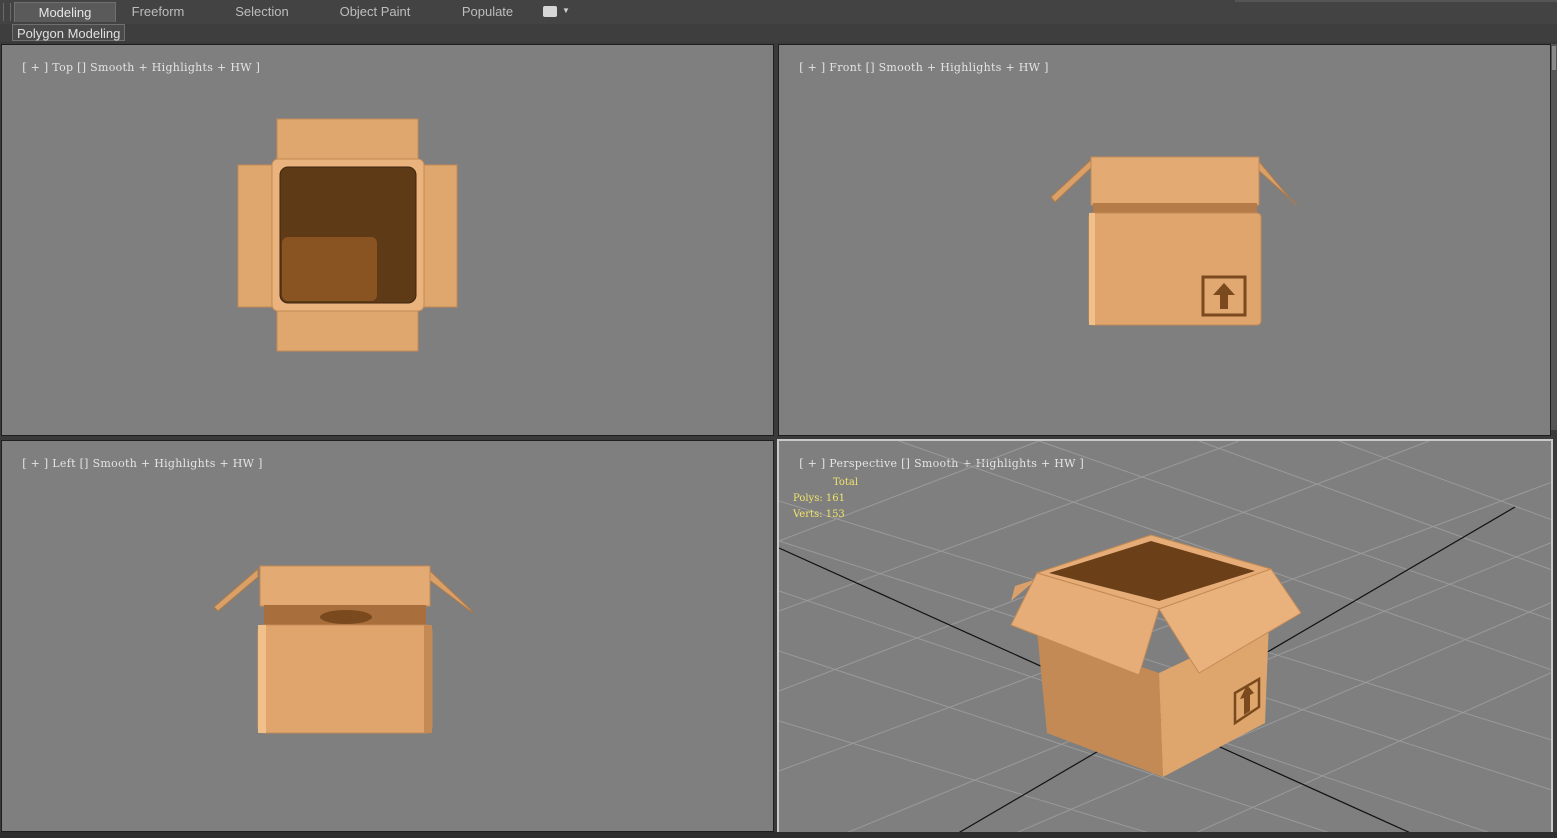  Describe the element at coordinates (158, 12) in the screenshot. I see `tab-freeform: Freeform` at that location.